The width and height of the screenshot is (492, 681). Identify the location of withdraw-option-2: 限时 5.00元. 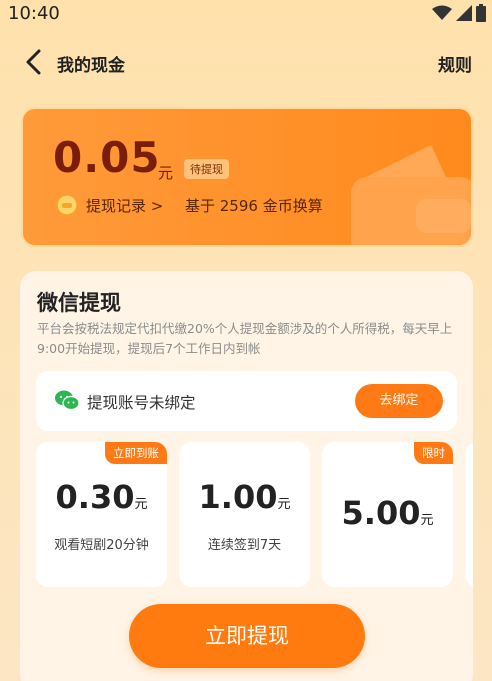
(387, 514).